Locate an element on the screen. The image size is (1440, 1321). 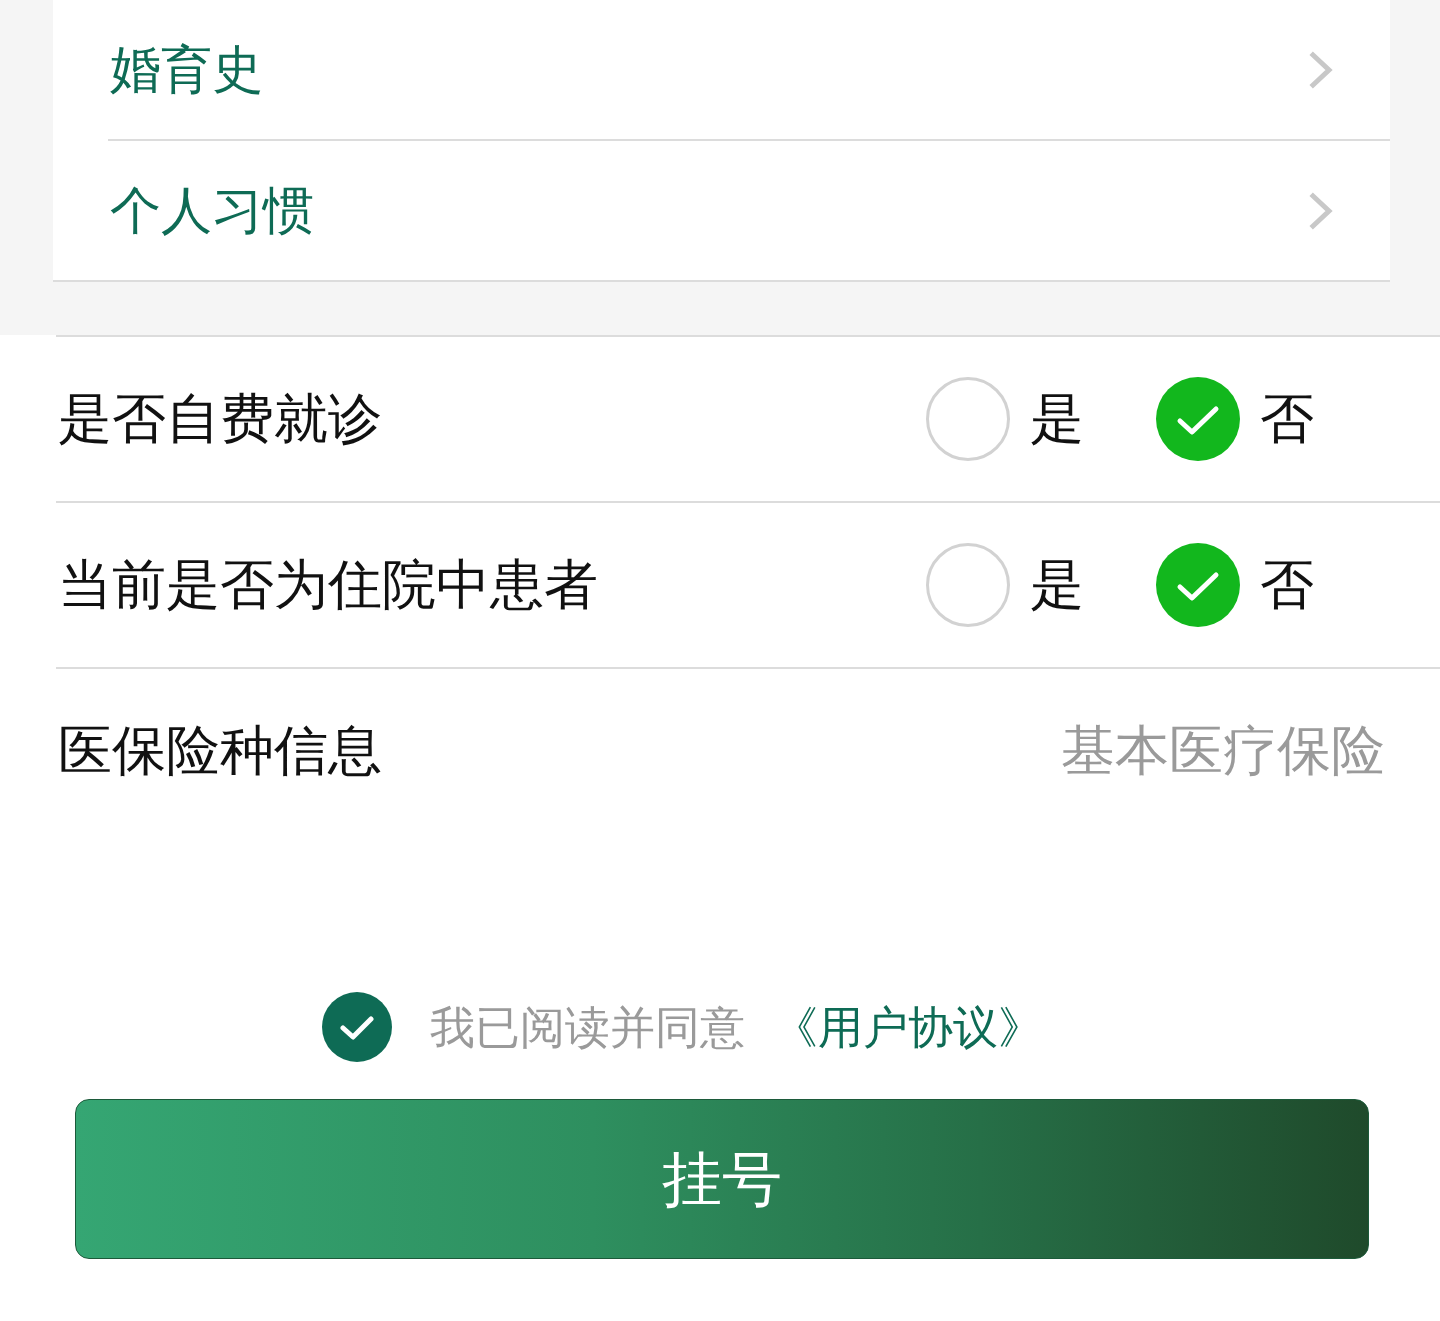
question-label: 医保险种信息 is located at coordinates (220, 751).